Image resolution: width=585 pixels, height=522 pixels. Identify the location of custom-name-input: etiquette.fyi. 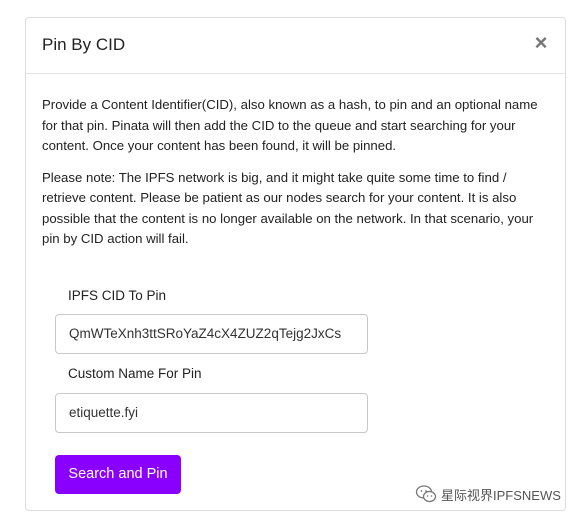
(211, 413).